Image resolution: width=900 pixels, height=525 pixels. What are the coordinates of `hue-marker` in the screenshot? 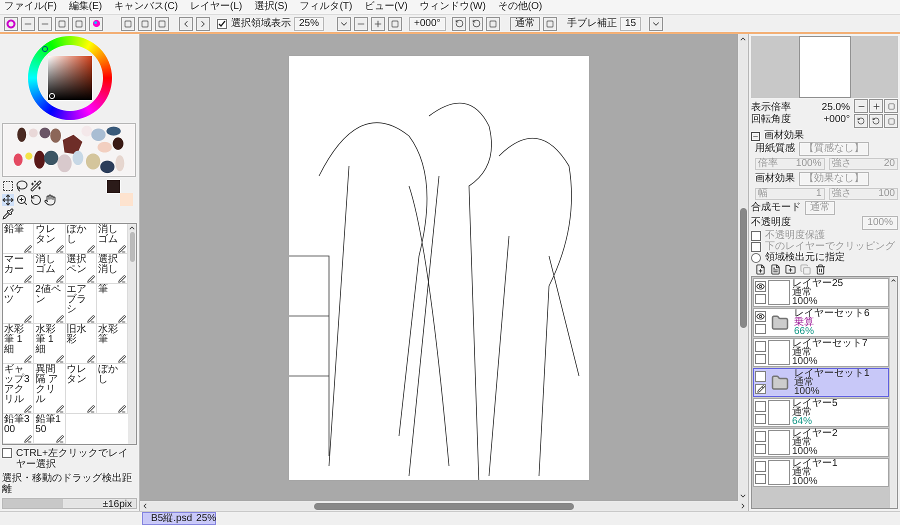 It's located at (45, 49).